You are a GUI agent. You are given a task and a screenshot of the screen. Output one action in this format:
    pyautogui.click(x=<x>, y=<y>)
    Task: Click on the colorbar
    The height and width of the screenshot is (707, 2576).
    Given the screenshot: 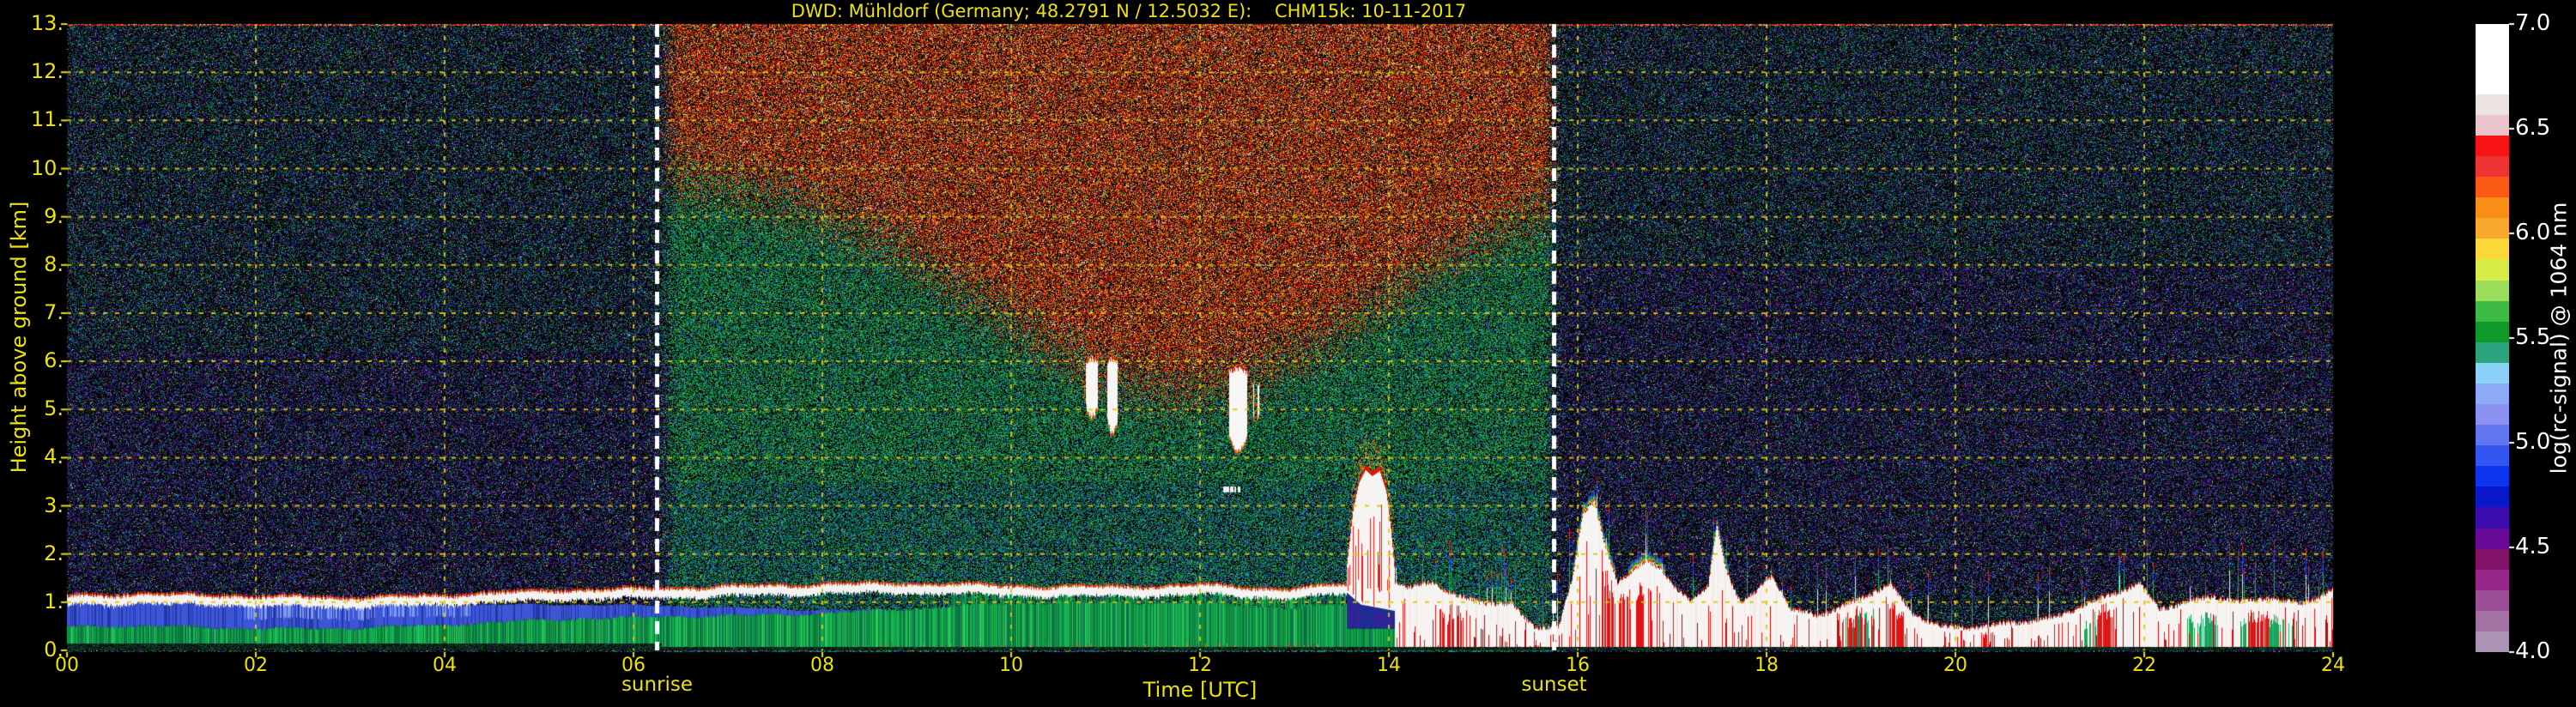 What is the action you would take?
    pyautogui.click(x=2492, y=338)
    